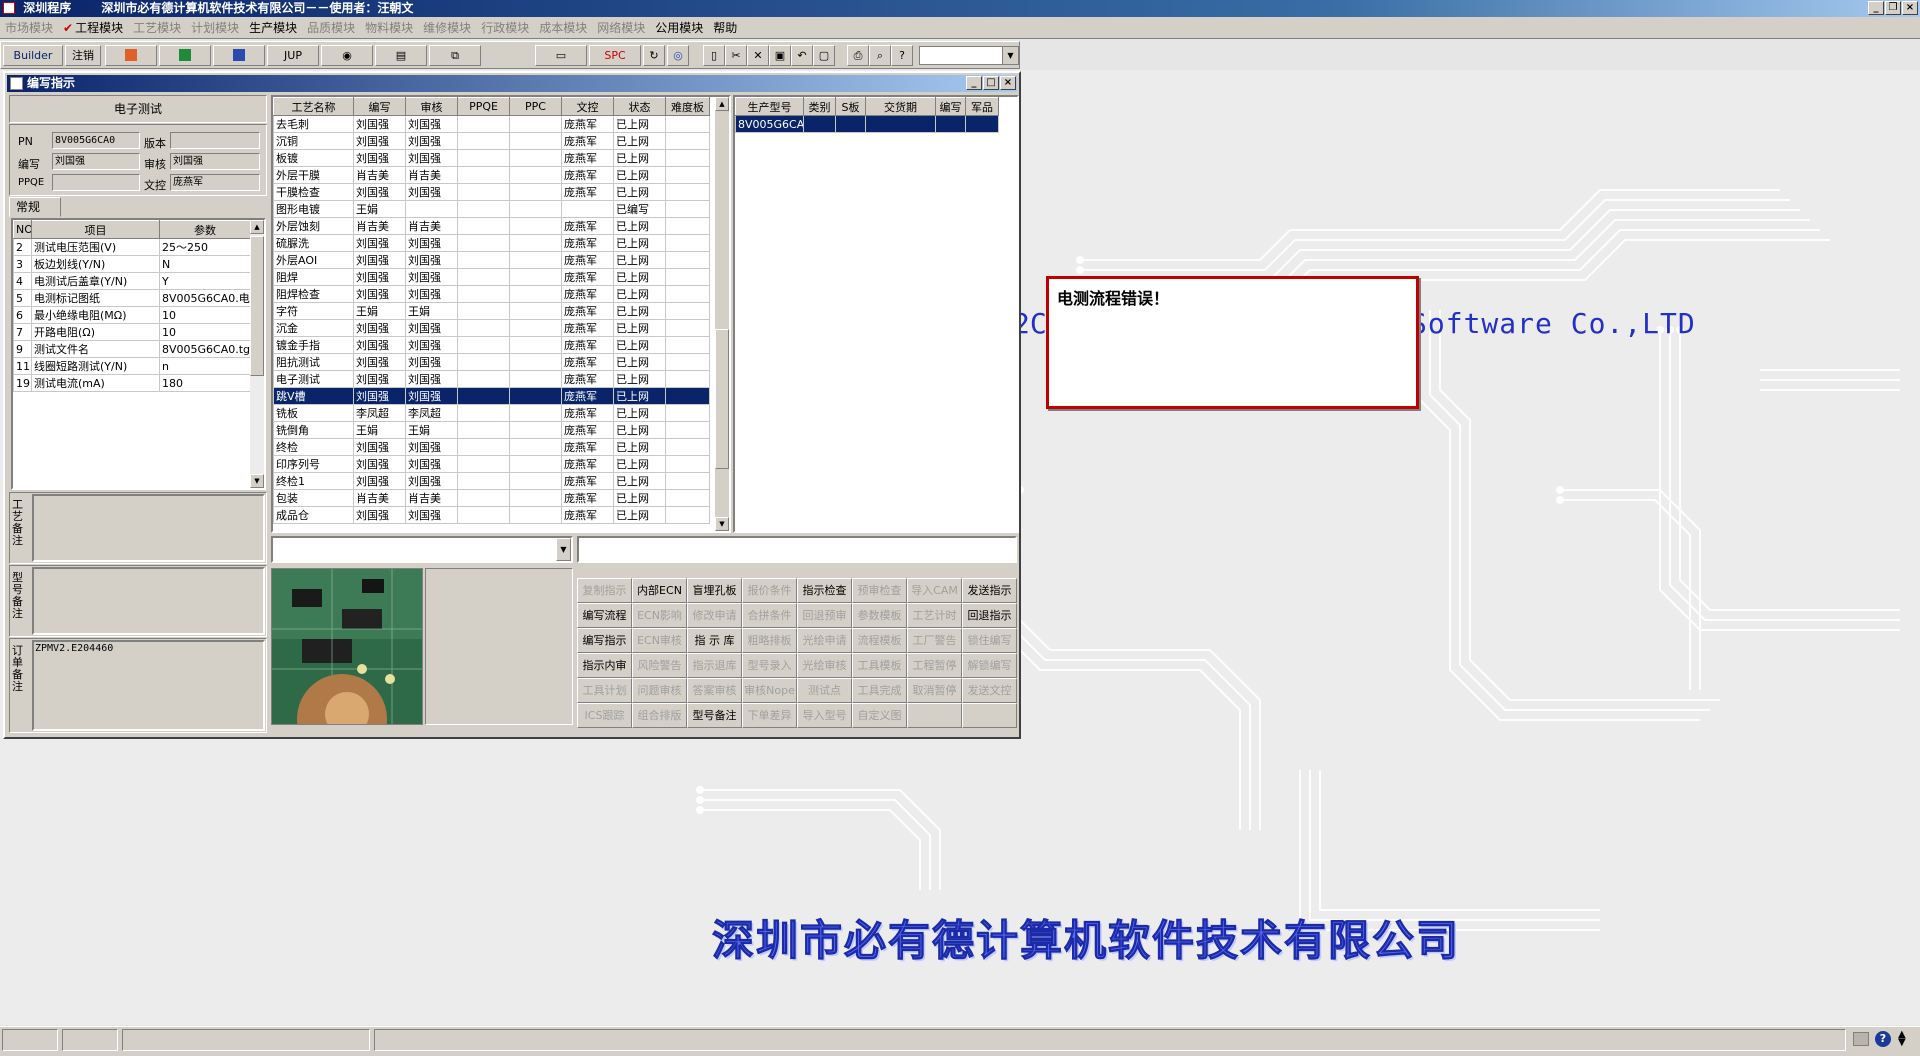  Describe the element at coordinates (678, 55) in the screenshot. I see `globe-icon: ◎` at that location.